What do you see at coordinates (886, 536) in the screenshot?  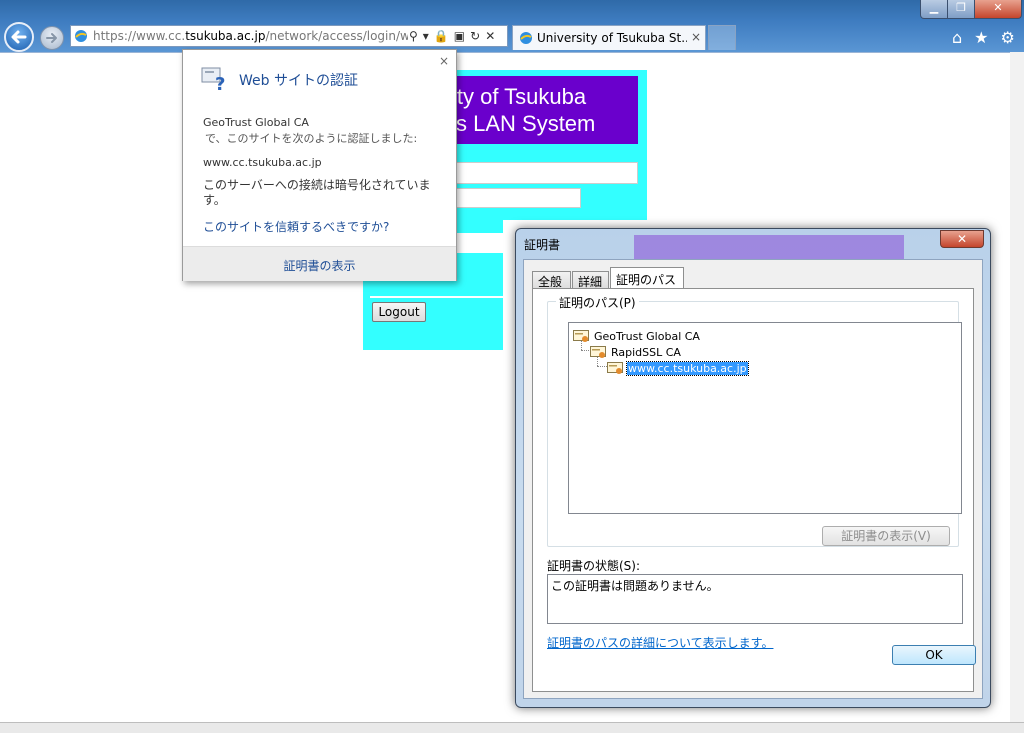 I see `view-certificate-button: 証明書の表示(V)` at bounding box center [886, 536].